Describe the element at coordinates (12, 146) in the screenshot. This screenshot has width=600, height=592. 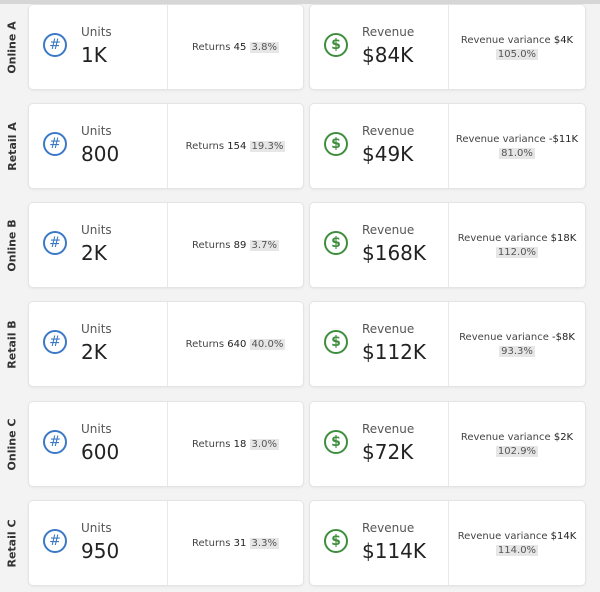
I see `row-label: Retail A` at that location.